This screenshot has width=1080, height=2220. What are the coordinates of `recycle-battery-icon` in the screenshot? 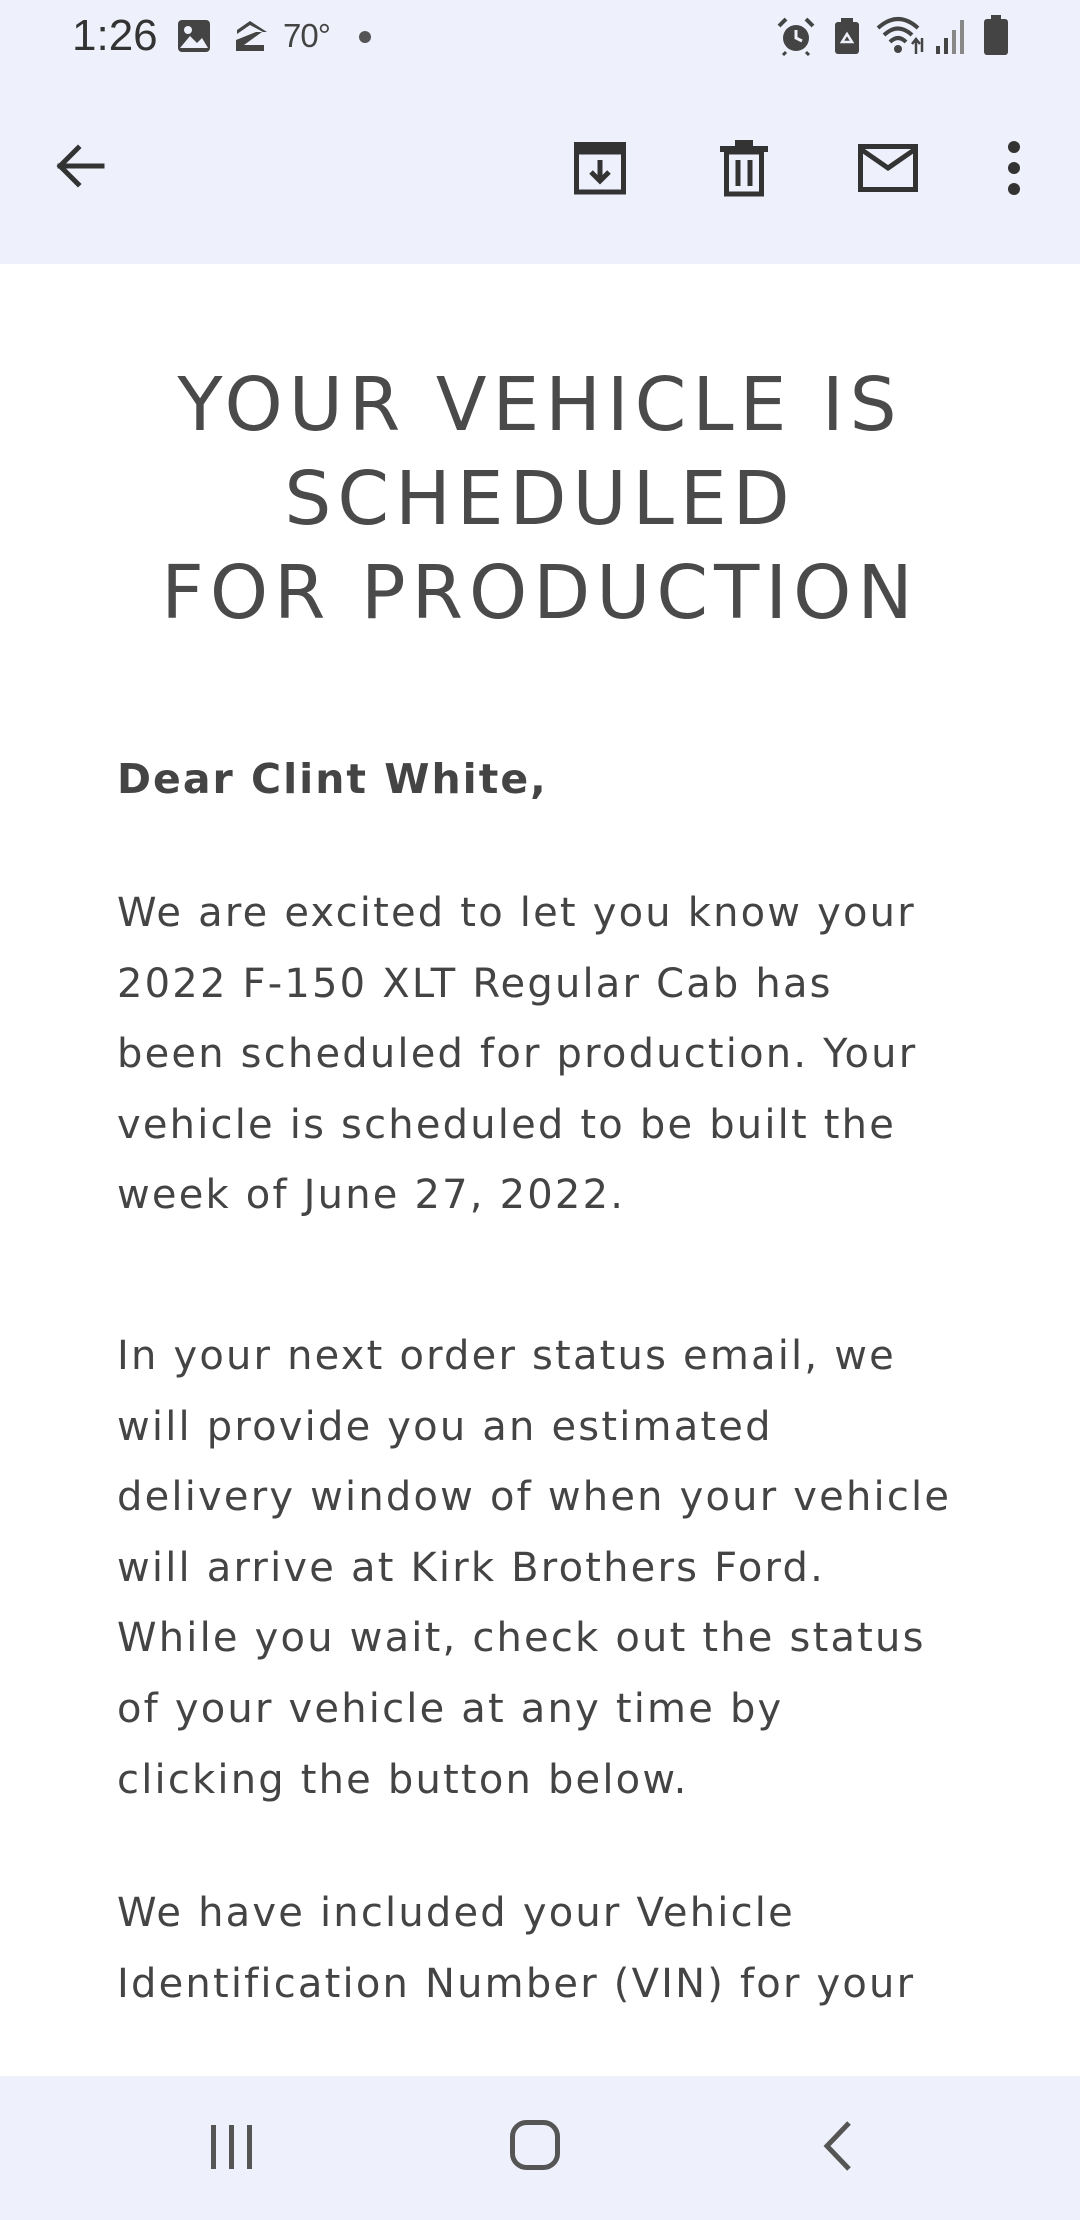 It's located at (847, 36).